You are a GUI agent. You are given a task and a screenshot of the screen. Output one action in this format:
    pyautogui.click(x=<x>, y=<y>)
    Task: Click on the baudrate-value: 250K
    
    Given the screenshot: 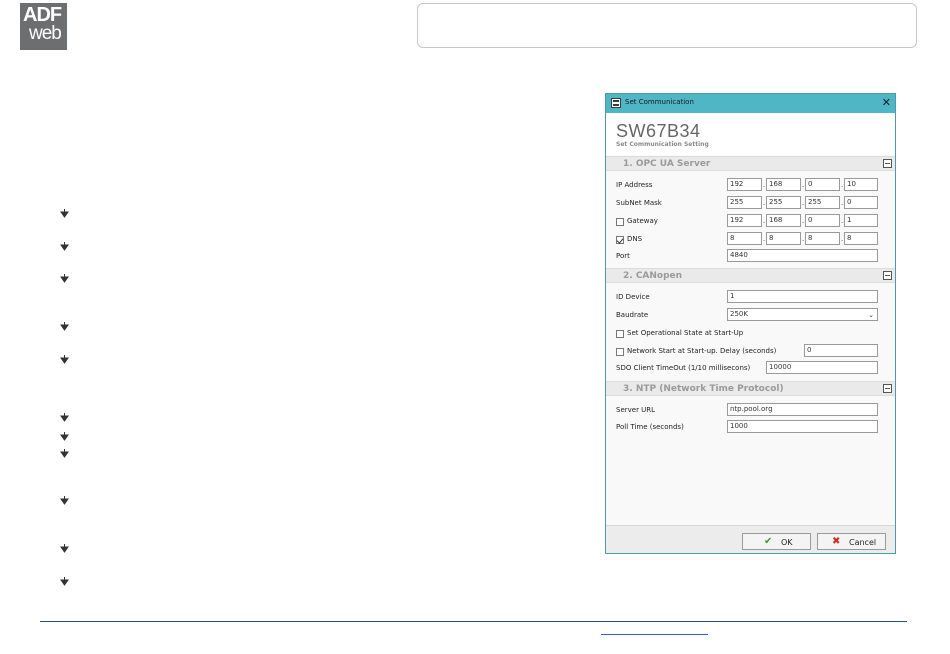 What is the action you would take?
    pyautogui.click(x=739, y=314)
    